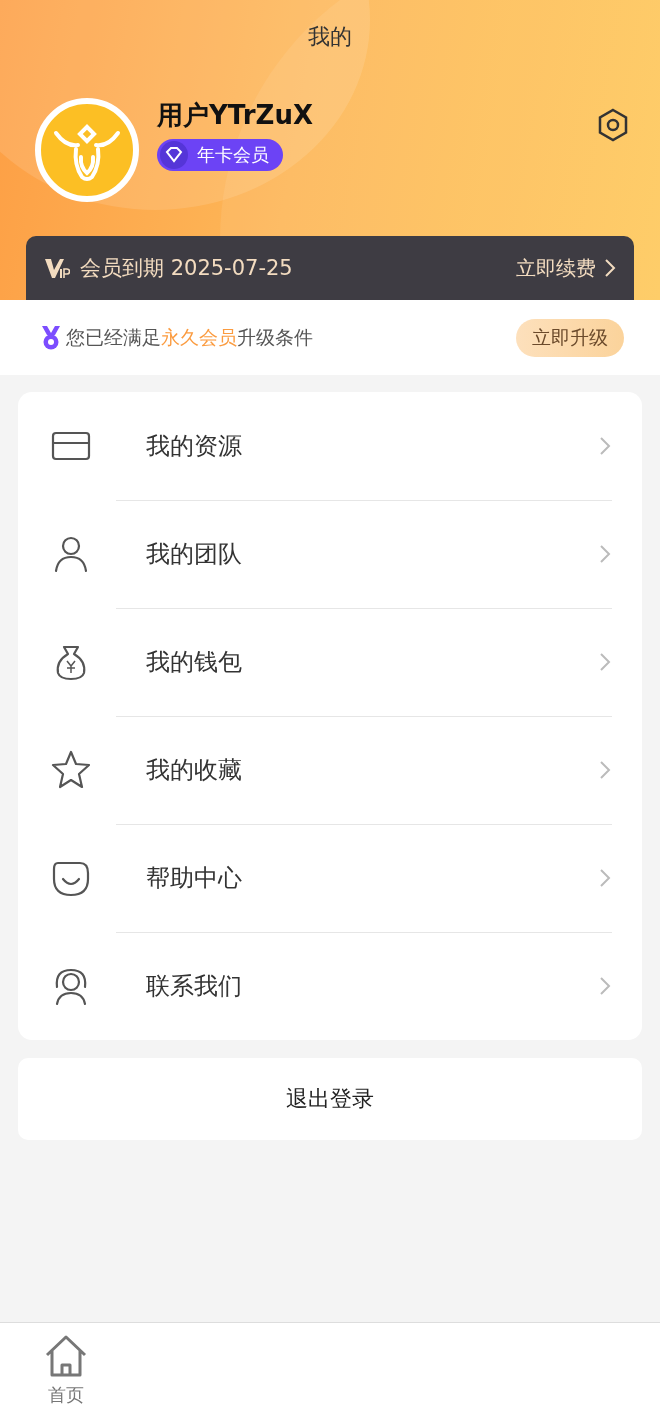 The image size is (660, 1417). Describe the element at coordinates (330, 37) in the screenshot. I see `page-title: 我的` at that location.